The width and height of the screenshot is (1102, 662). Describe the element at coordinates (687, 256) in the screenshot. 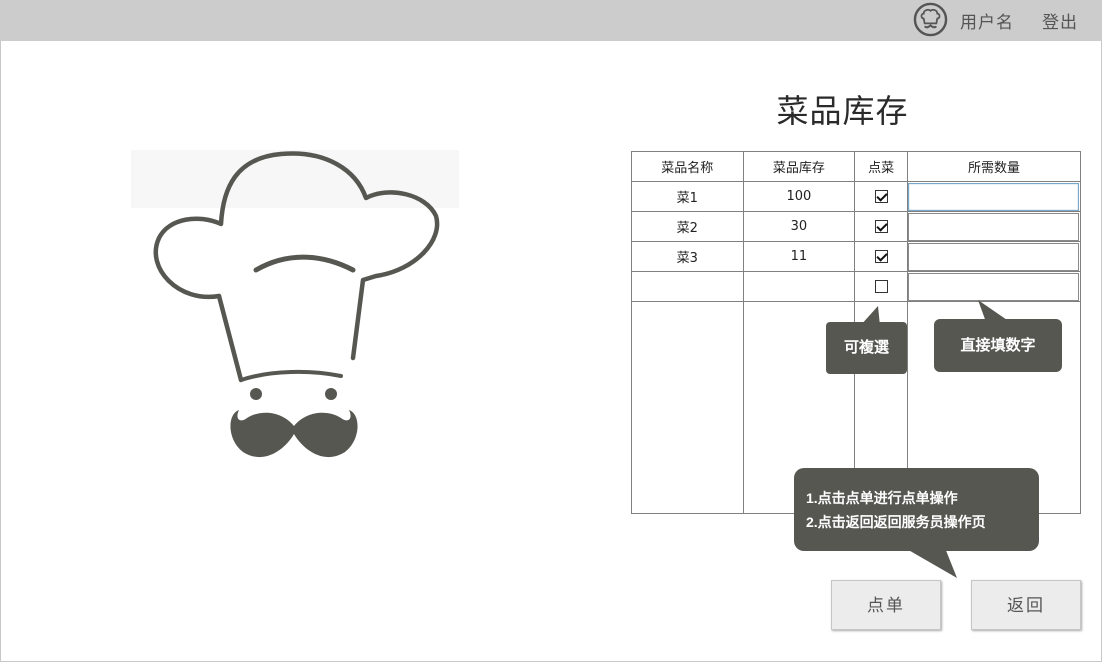

I see `dish-name-cell: 菜3` at that location.